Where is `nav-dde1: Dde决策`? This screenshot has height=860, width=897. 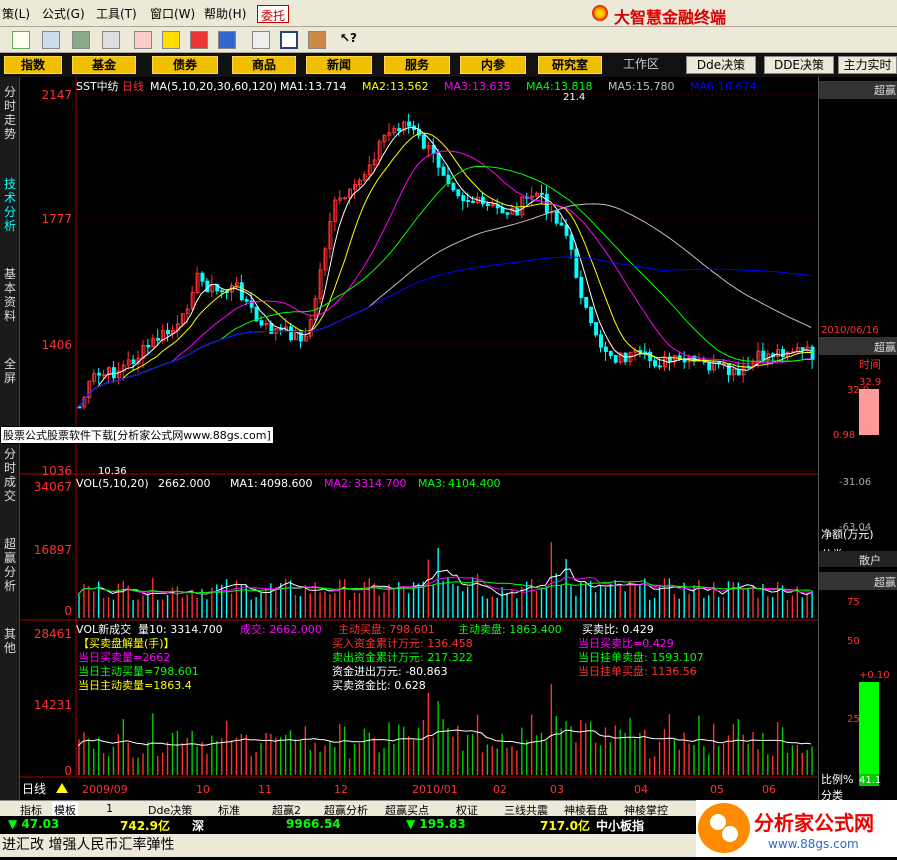
nav-dde1: Dde决策 is located at coordinates (721, 65).